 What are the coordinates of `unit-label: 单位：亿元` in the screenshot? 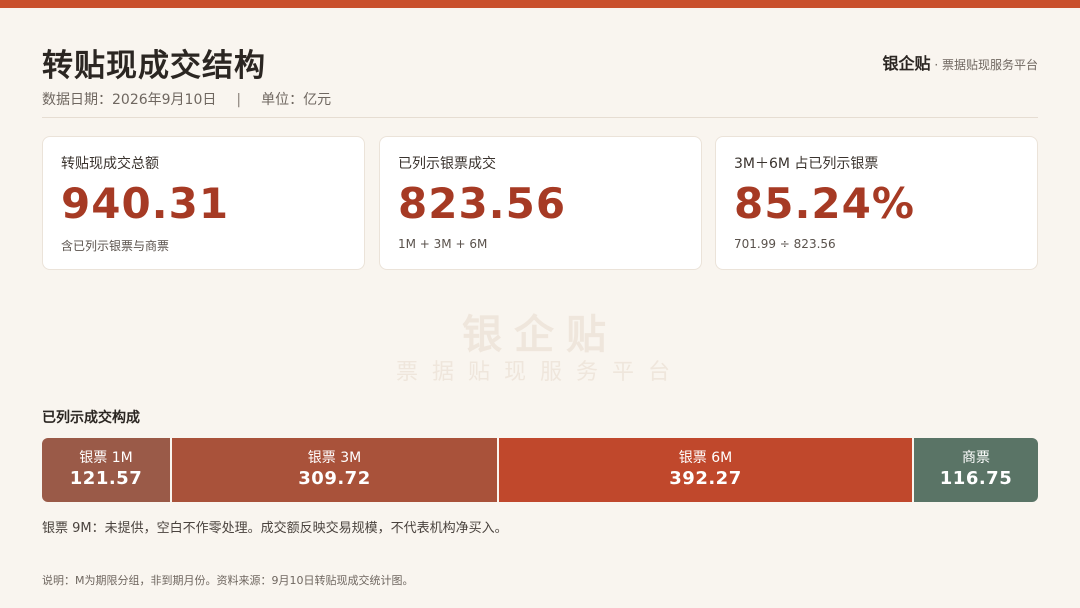 It's located at (296, 100).